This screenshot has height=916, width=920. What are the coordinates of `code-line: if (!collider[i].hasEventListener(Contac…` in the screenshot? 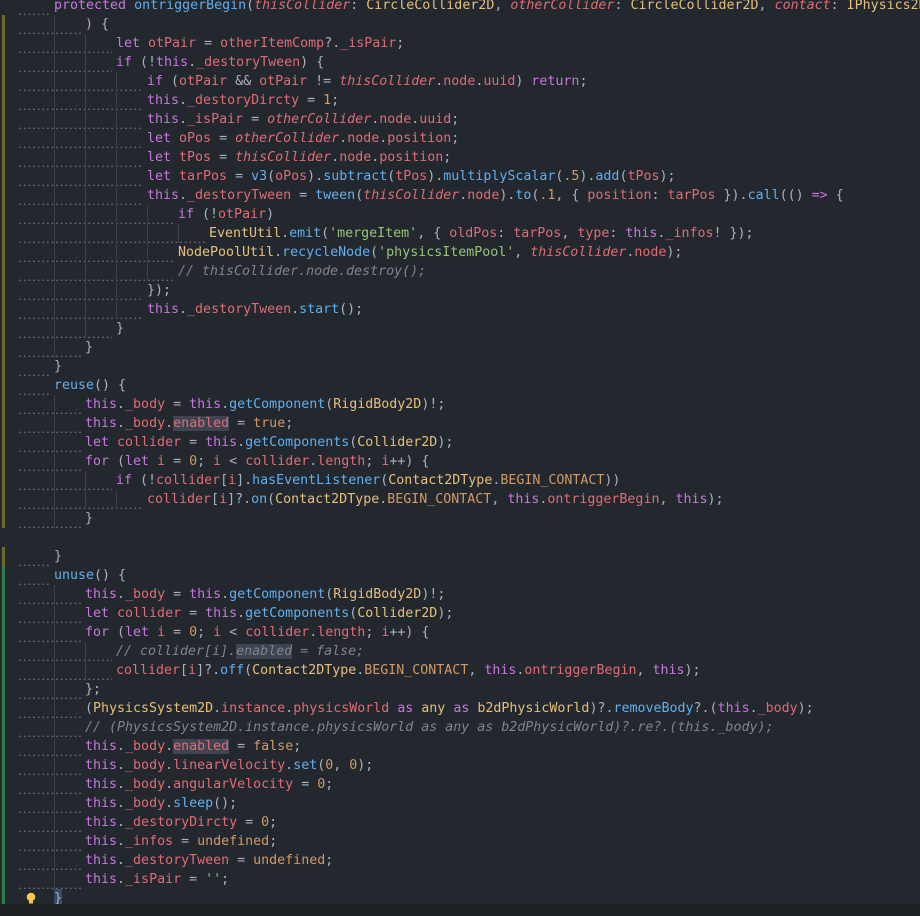 It's located at (460, 480).